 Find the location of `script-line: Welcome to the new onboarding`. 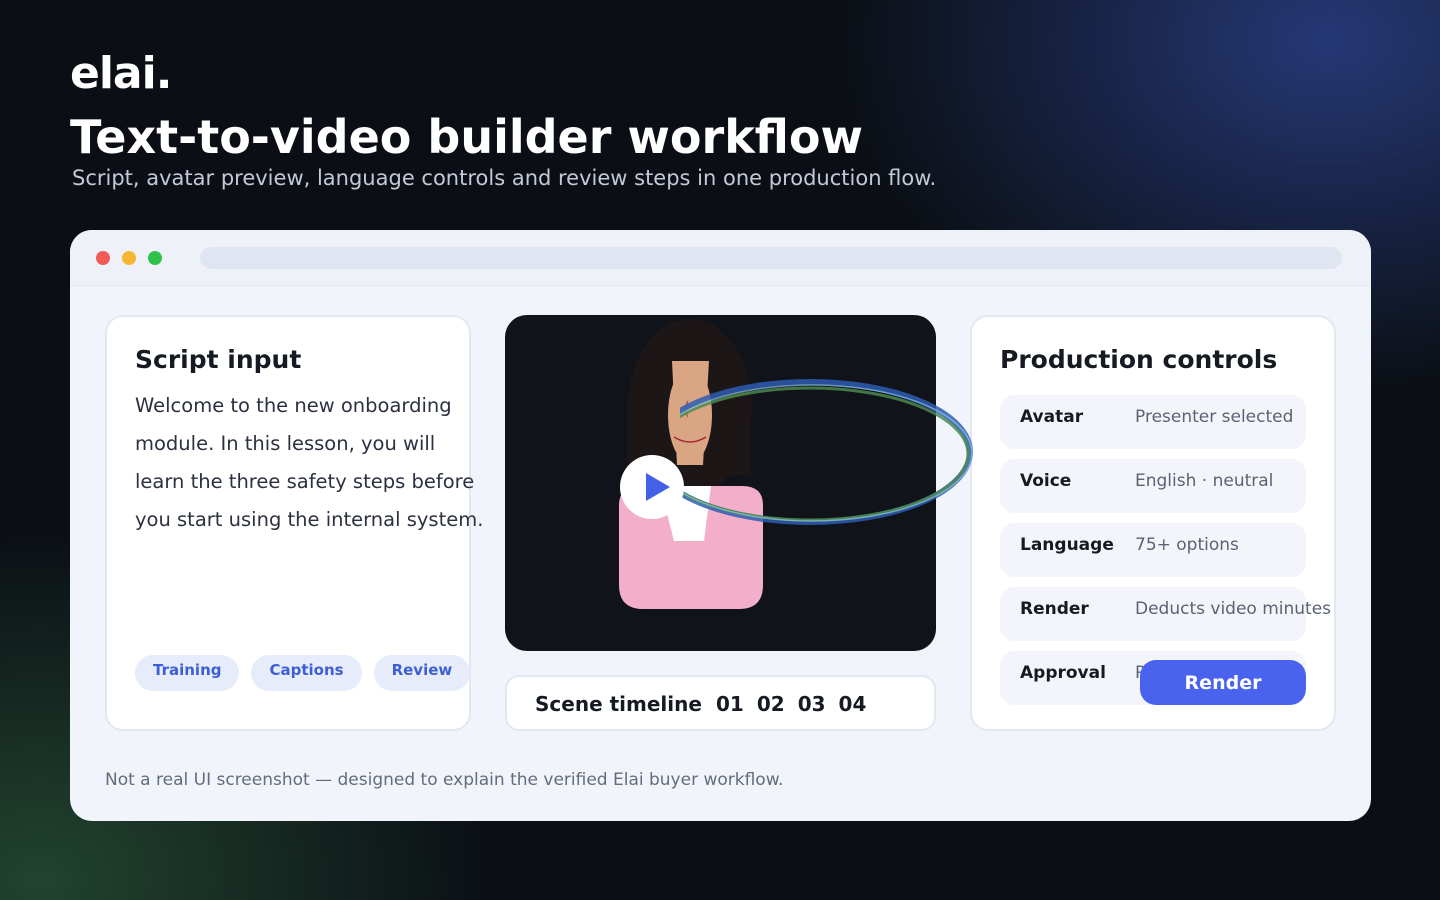

script-line: Welcome to the new onboarding is located at coordinates (293, 405).